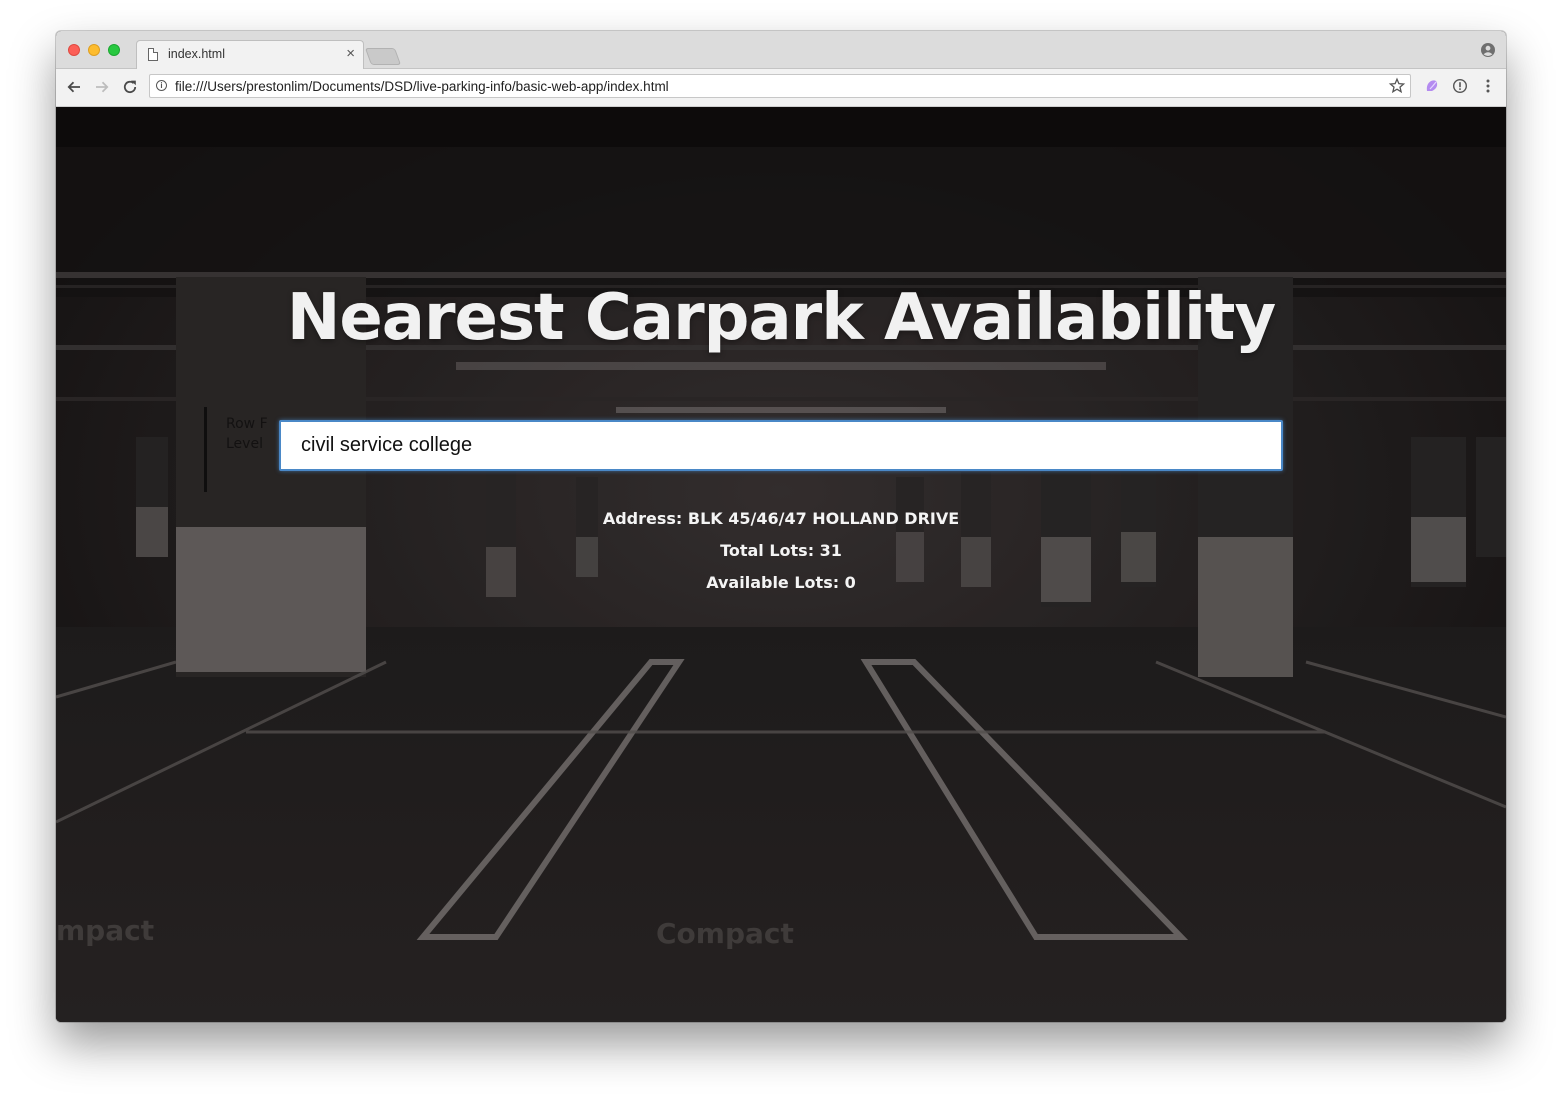 The height and width of the screenshot is (1102, 1562). What do you see at coordinates (102, 87) in the screenshot?
I see `forward-arrow-icon` at bounding box center [102, 87].